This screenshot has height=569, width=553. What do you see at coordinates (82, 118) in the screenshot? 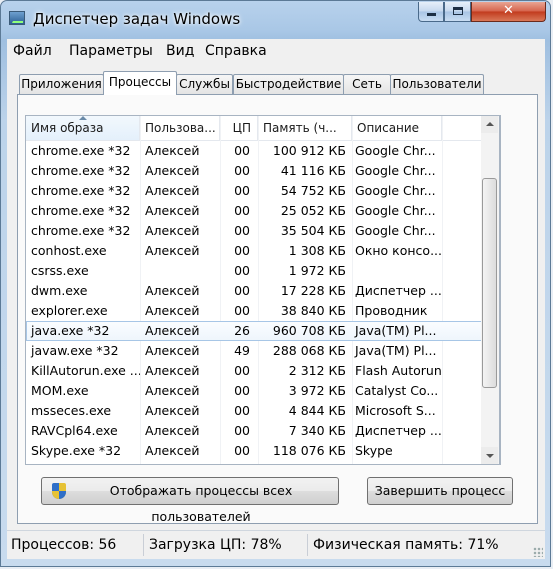
I see `sort-ascending-icon` at bounding box center [82, 118].